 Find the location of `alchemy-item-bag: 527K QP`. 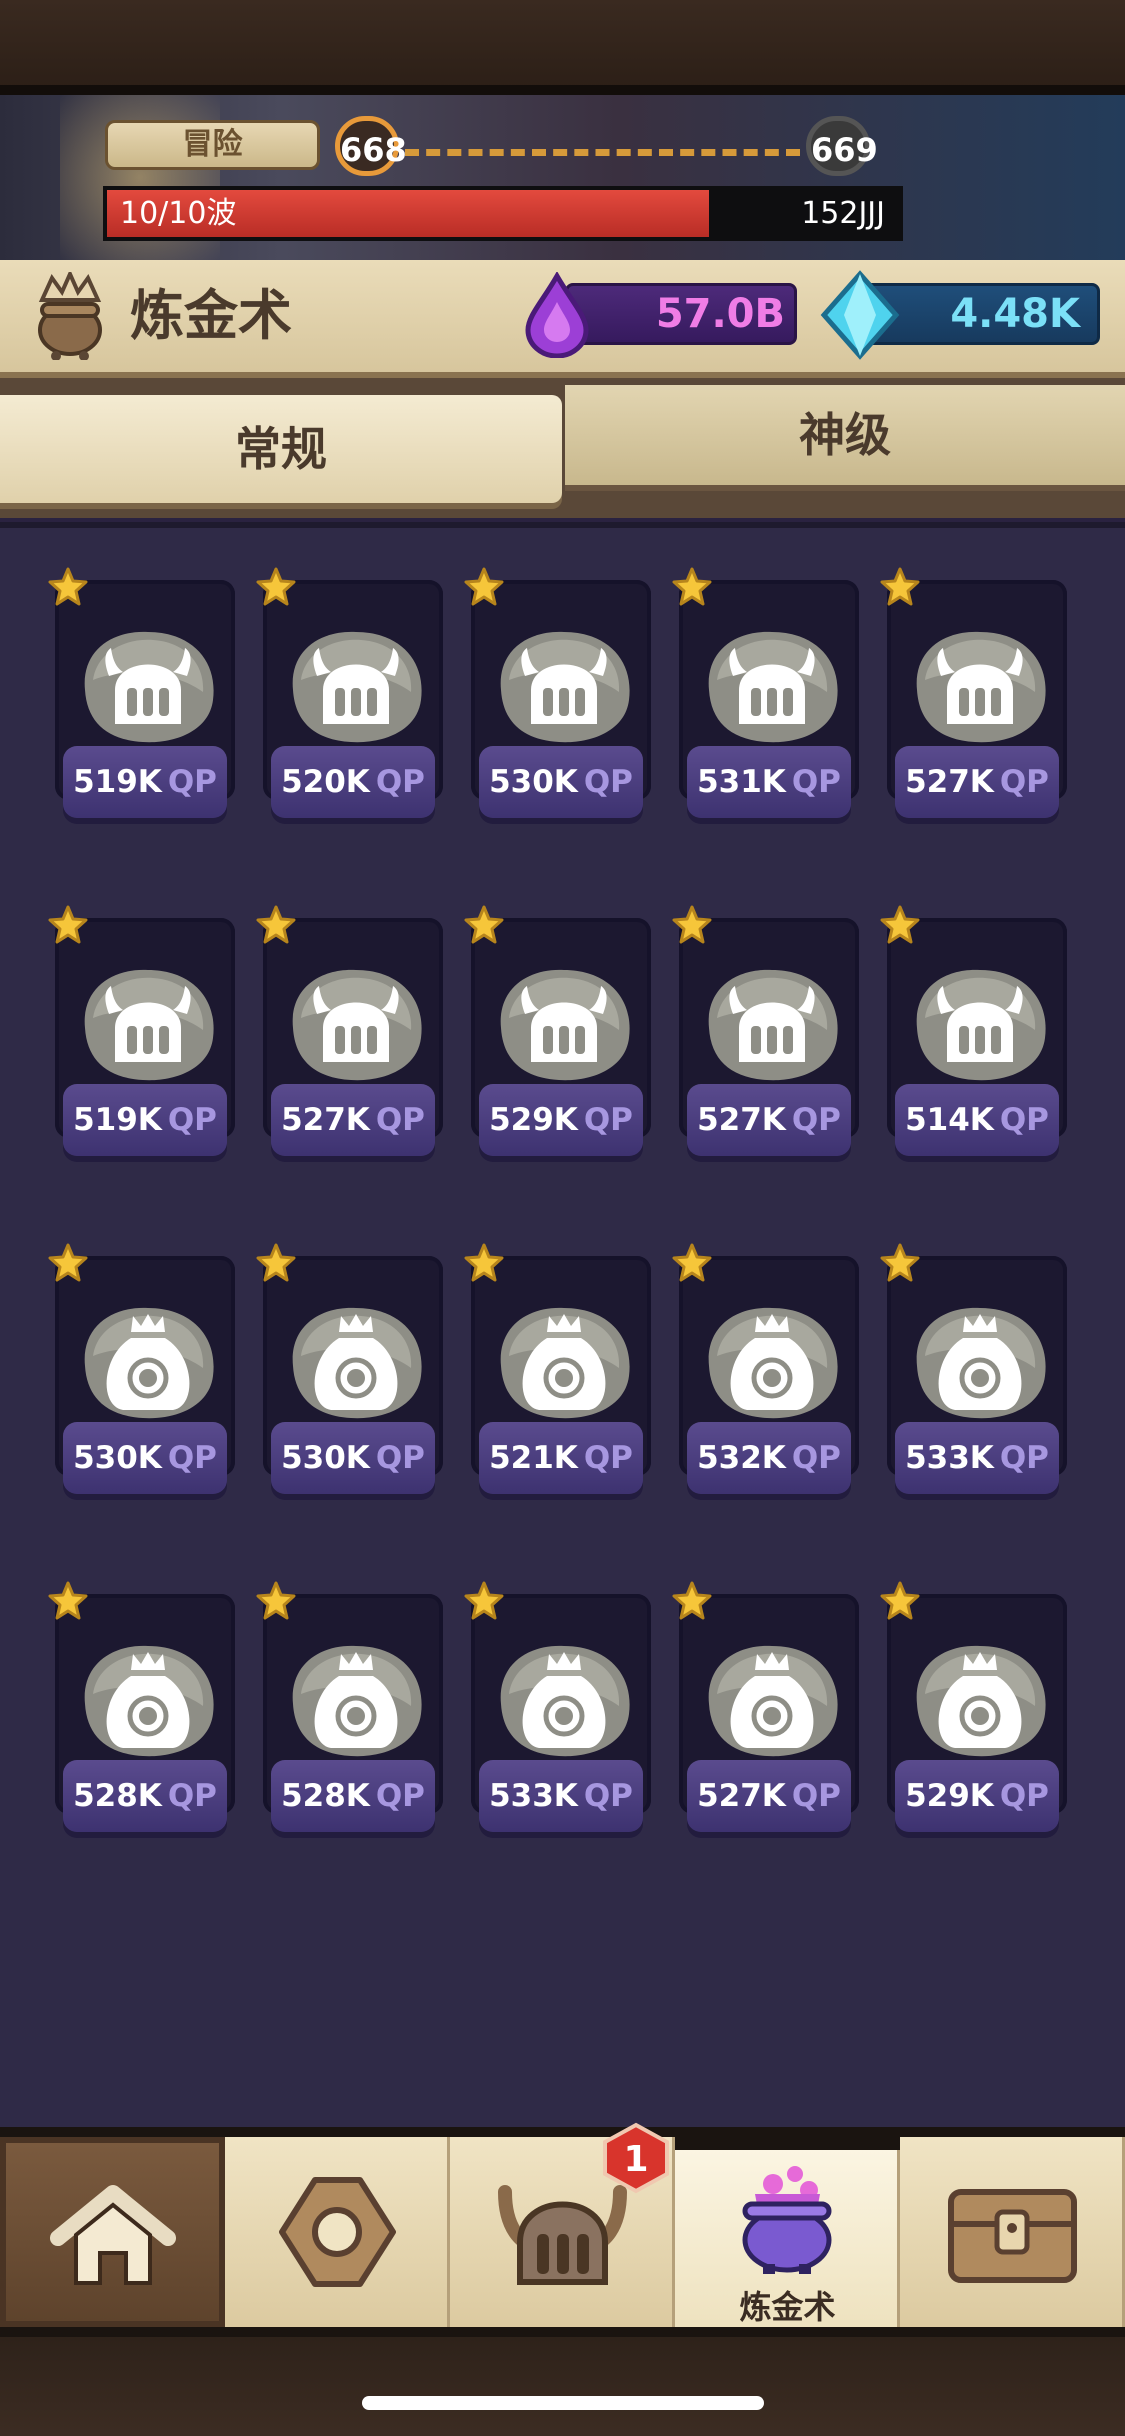

alchemy-item-bag: 527K QP is located at coordinates (765, 1713).